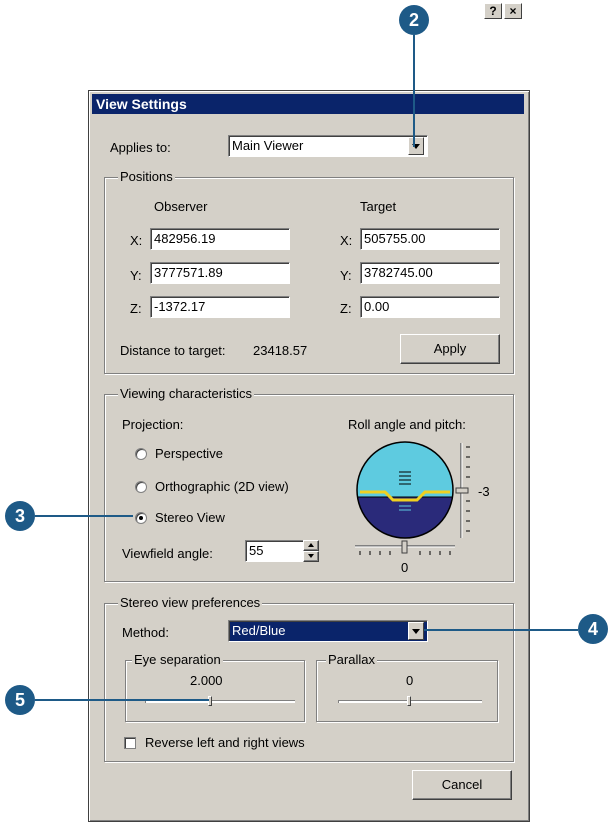 This screenshot has height=822, width=613. Describe the element at coordinates (220, 307) in the screenshot. I see `observer-z-input: -1372.17` at that location.